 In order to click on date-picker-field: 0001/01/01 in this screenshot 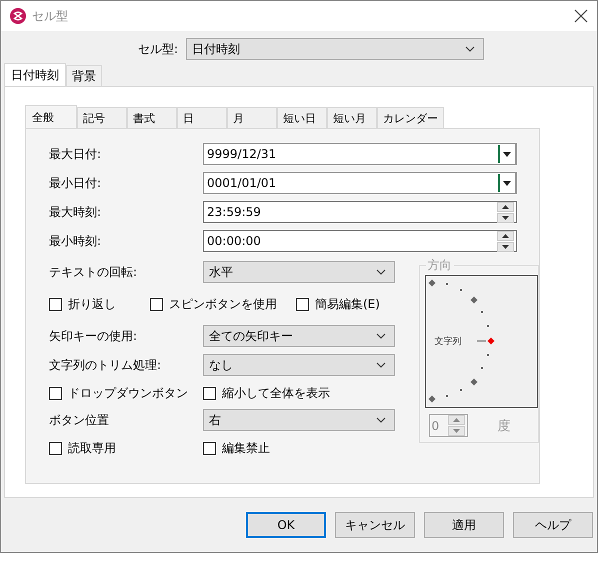, I will do `click(360, 183)`.